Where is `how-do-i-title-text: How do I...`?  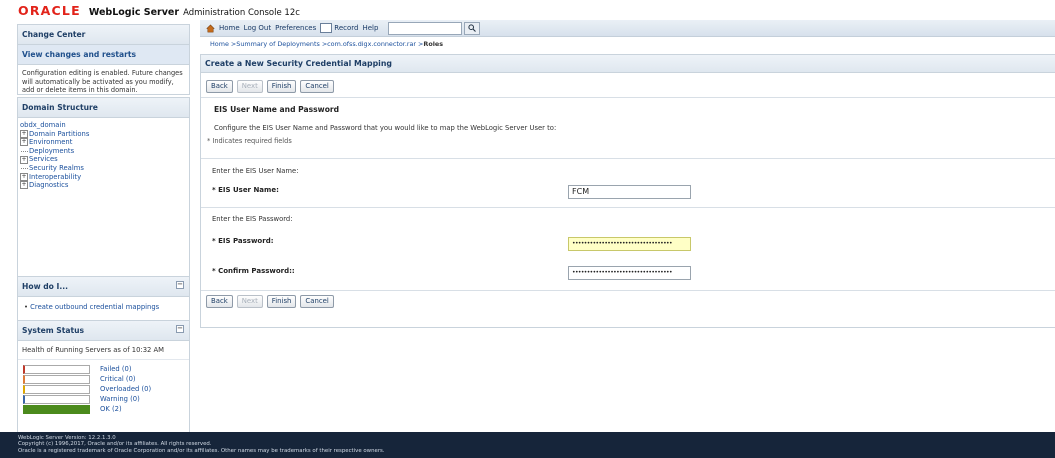 how-do-i-title-text: How do I... is located at coordinates (45, 286).